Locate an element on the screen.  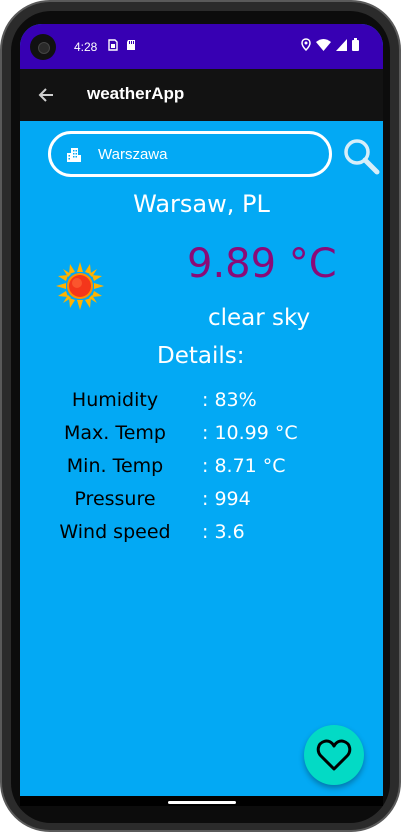
back-button is located at coordinates (46, 95).